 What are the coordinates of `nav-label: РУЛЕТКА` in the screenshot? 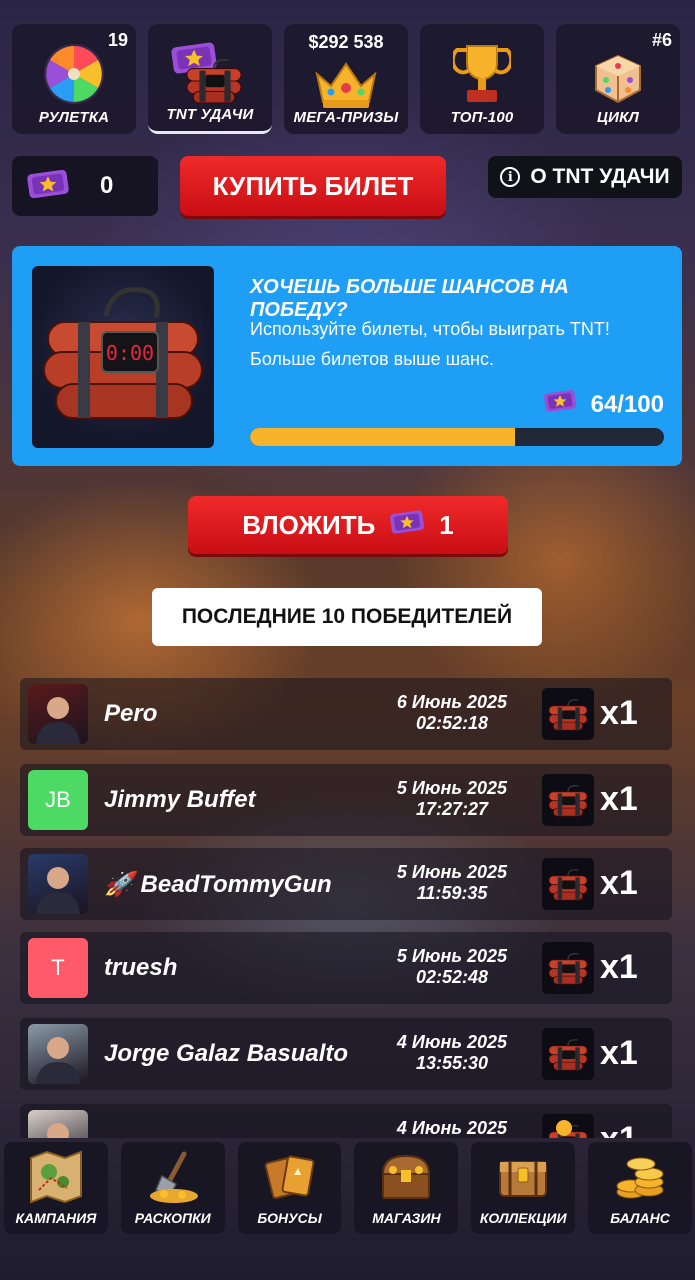 It's located at (74, 117).